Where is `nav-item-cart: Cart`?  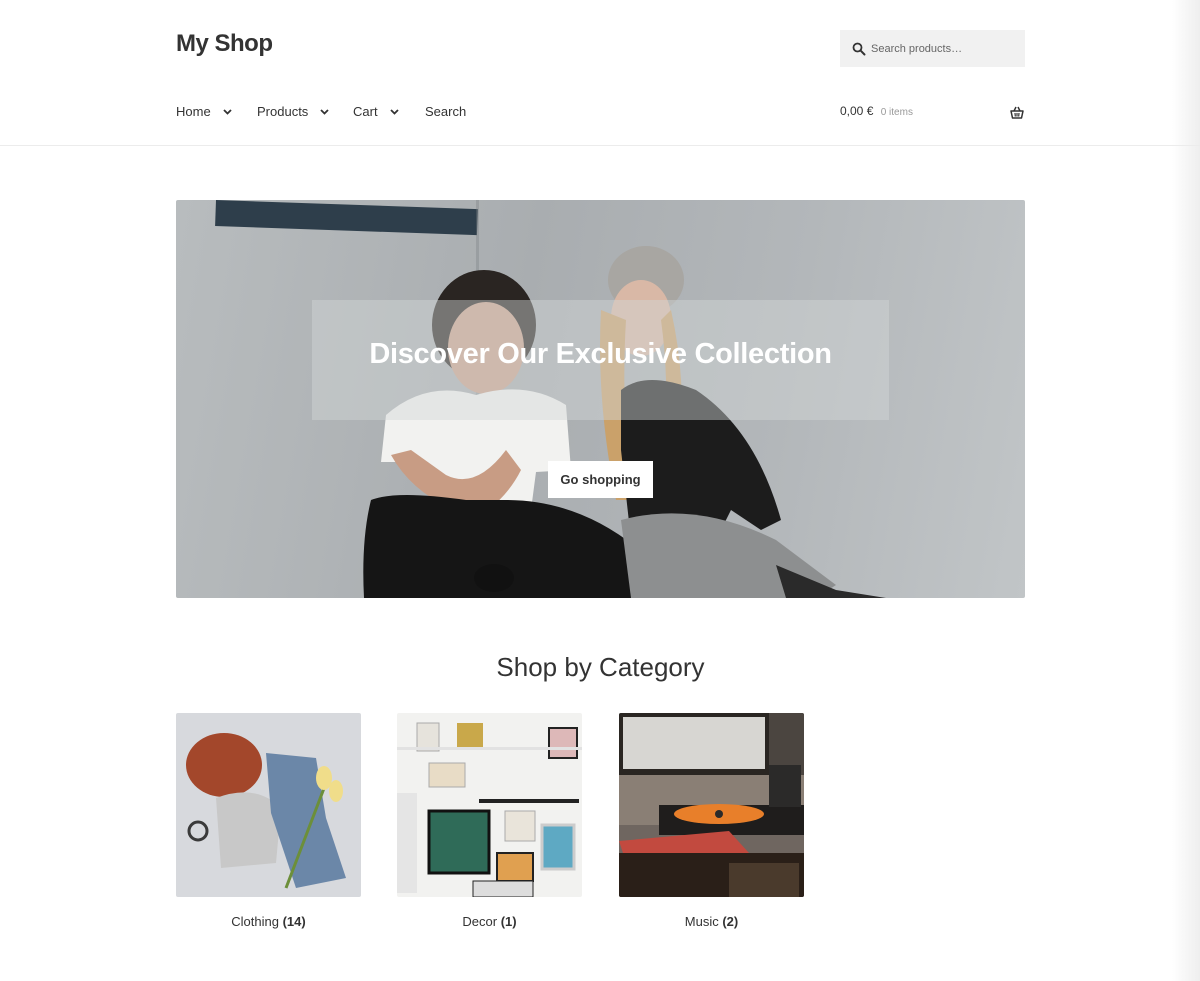 nav-item-cart: Cart is located at coordinates (376, 111).